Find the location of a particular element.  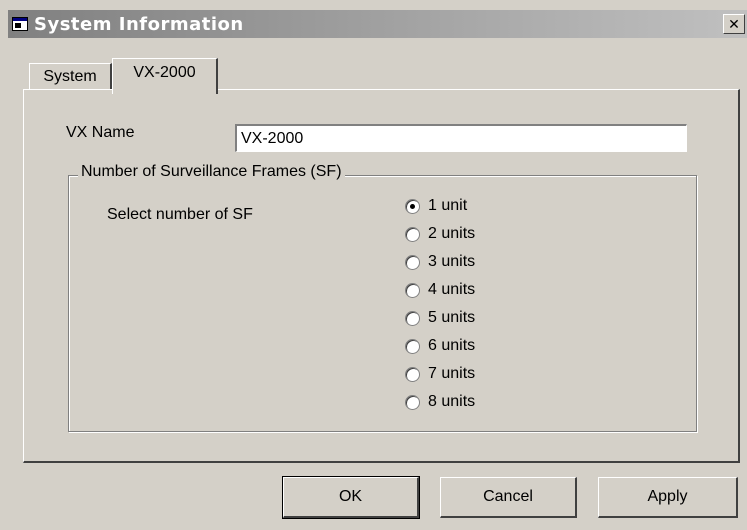

radio-option-7-units: 7 units is located at coordinates (440, 374).